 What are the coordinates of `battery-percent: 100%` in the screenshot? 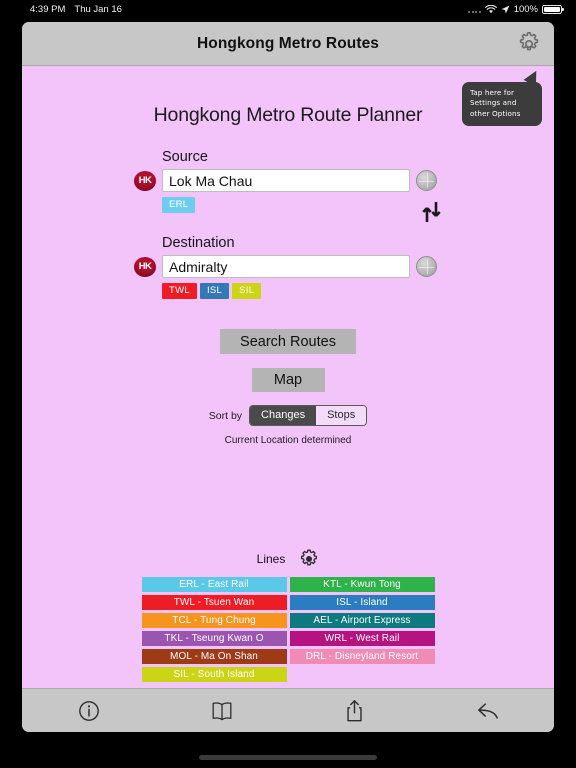 It's located at (525, 9).